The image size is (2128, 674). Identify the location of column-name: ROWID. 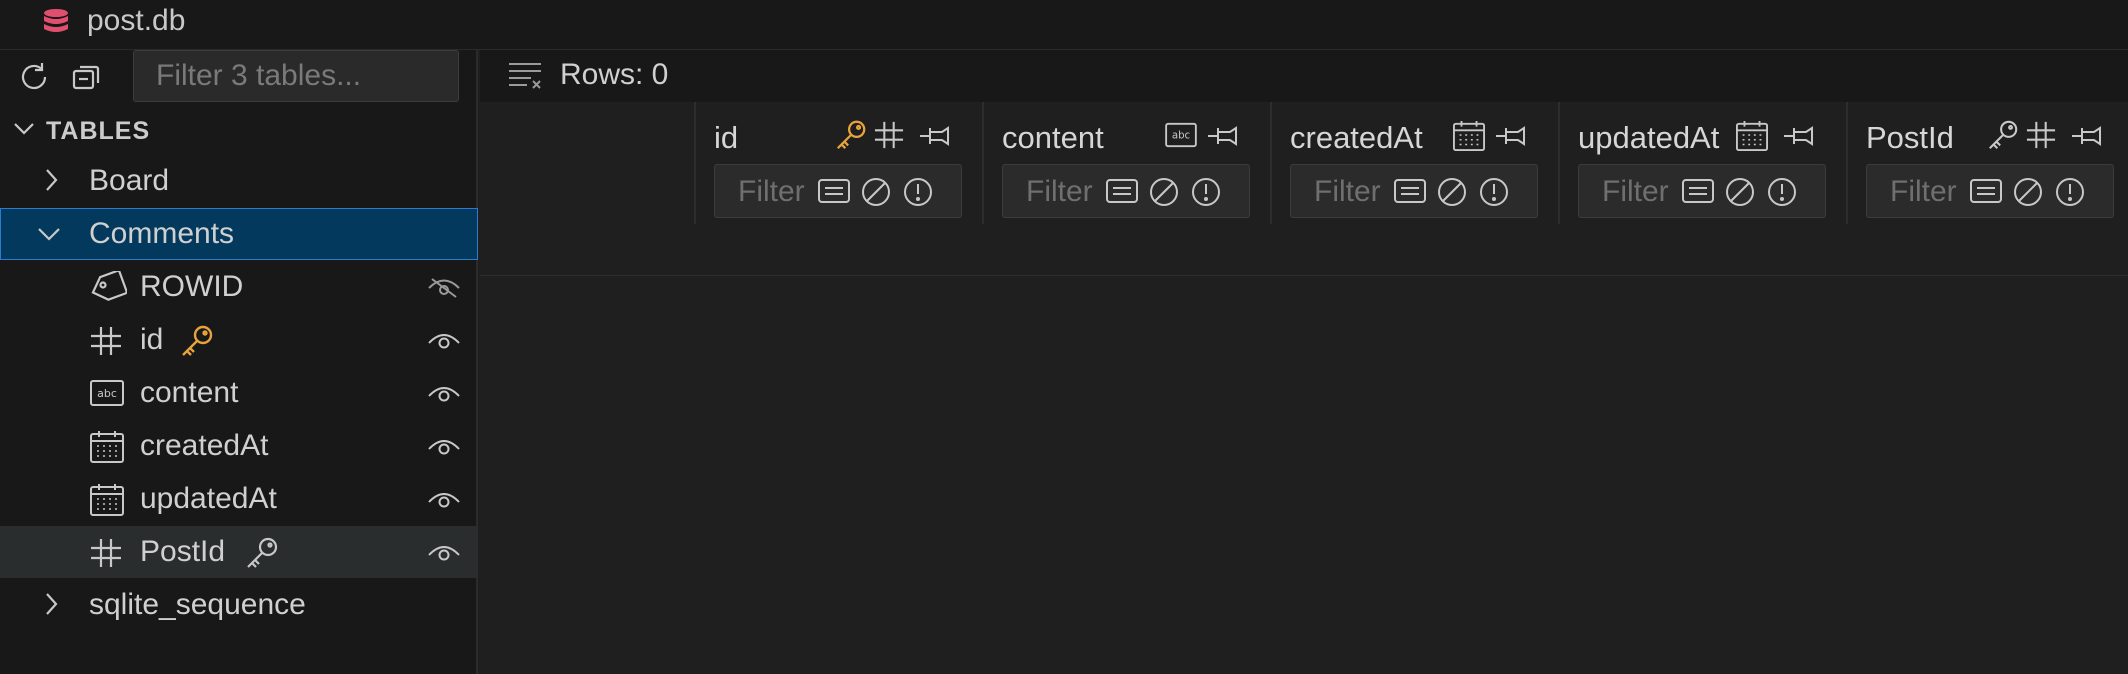
(192, 286).